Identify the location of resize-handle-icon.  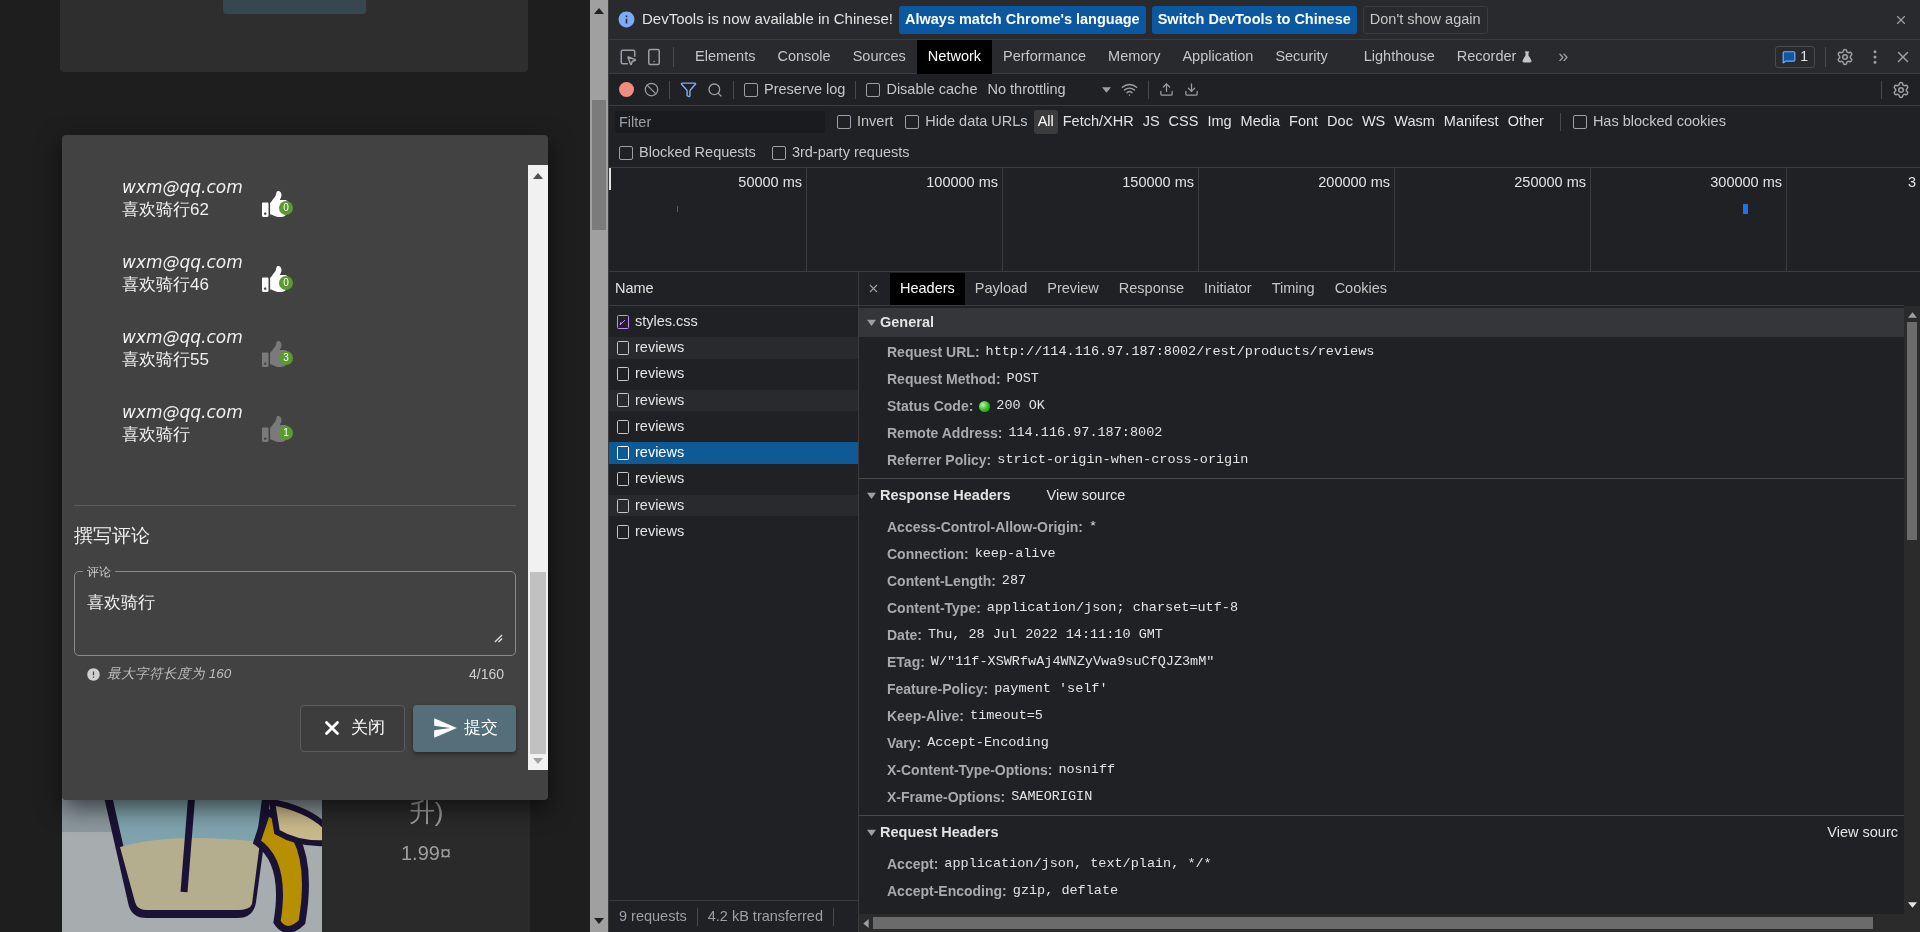
(498, 638).